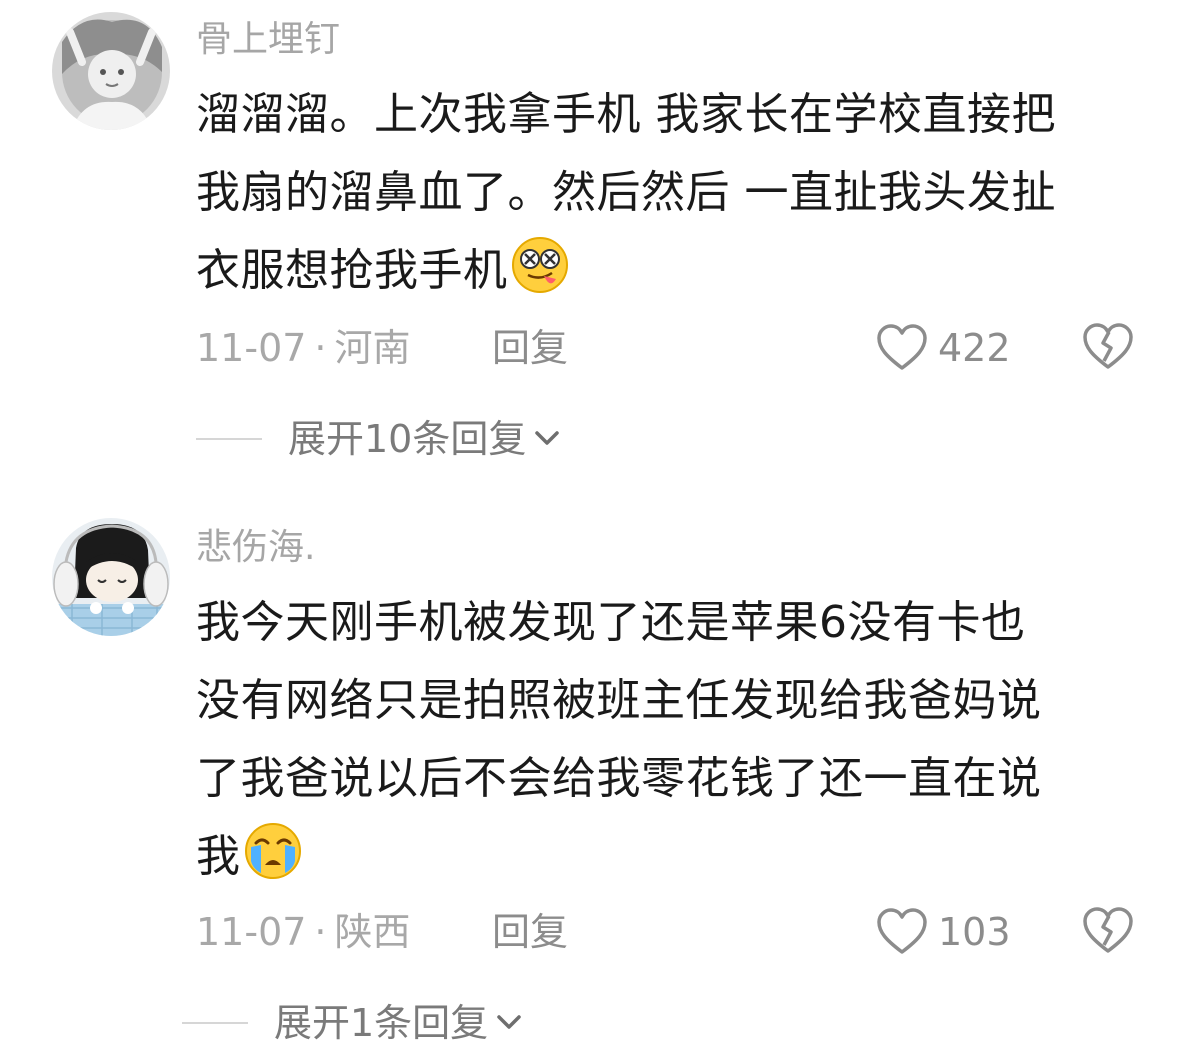  What do you see at coordinates (619, 778) in the screenshot?
I see `comment-text-line: 了我爸说以后不会给我零花钱了还一直在说` at bounding box center [619, 778].